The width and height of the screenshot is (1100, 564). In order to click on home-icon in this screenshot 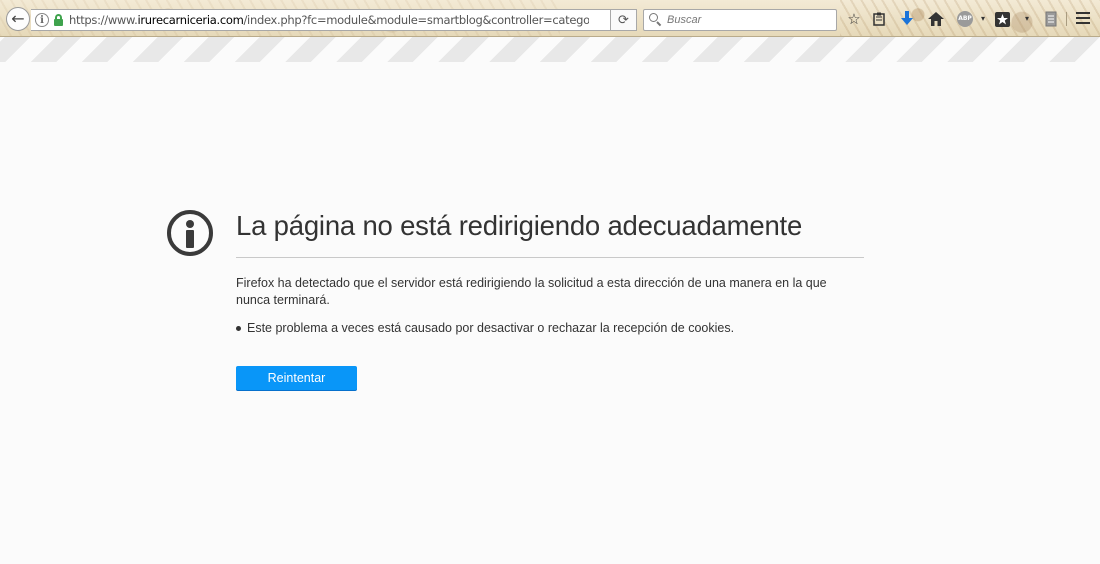, I will do `click(936, 19)`.